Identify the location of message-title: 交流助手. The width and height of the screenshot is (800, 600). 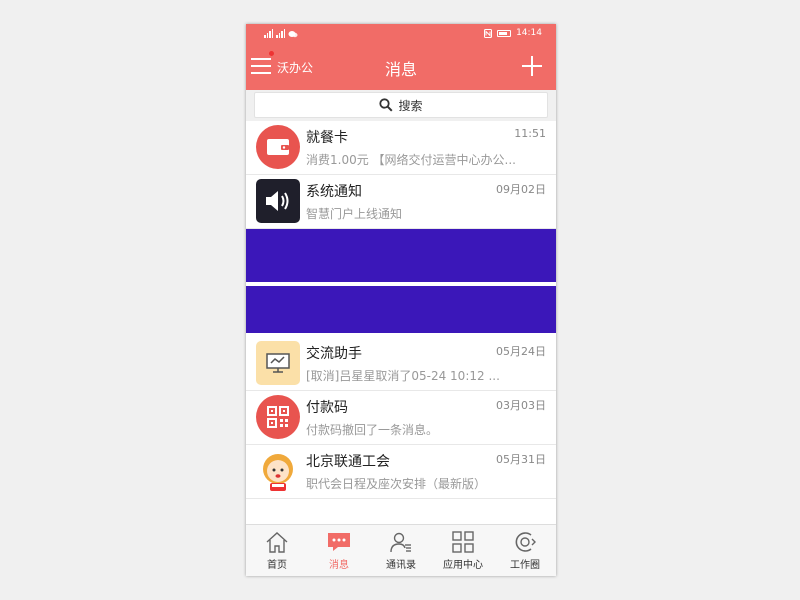
(334, 354).